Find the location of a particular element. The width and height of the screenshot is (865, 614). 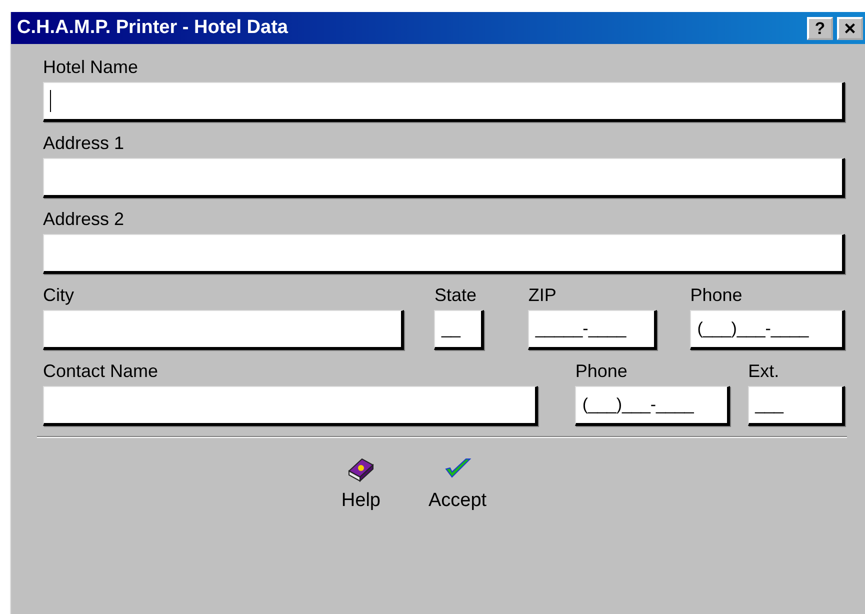

help-button: Help is located at coordinates (360, 484).